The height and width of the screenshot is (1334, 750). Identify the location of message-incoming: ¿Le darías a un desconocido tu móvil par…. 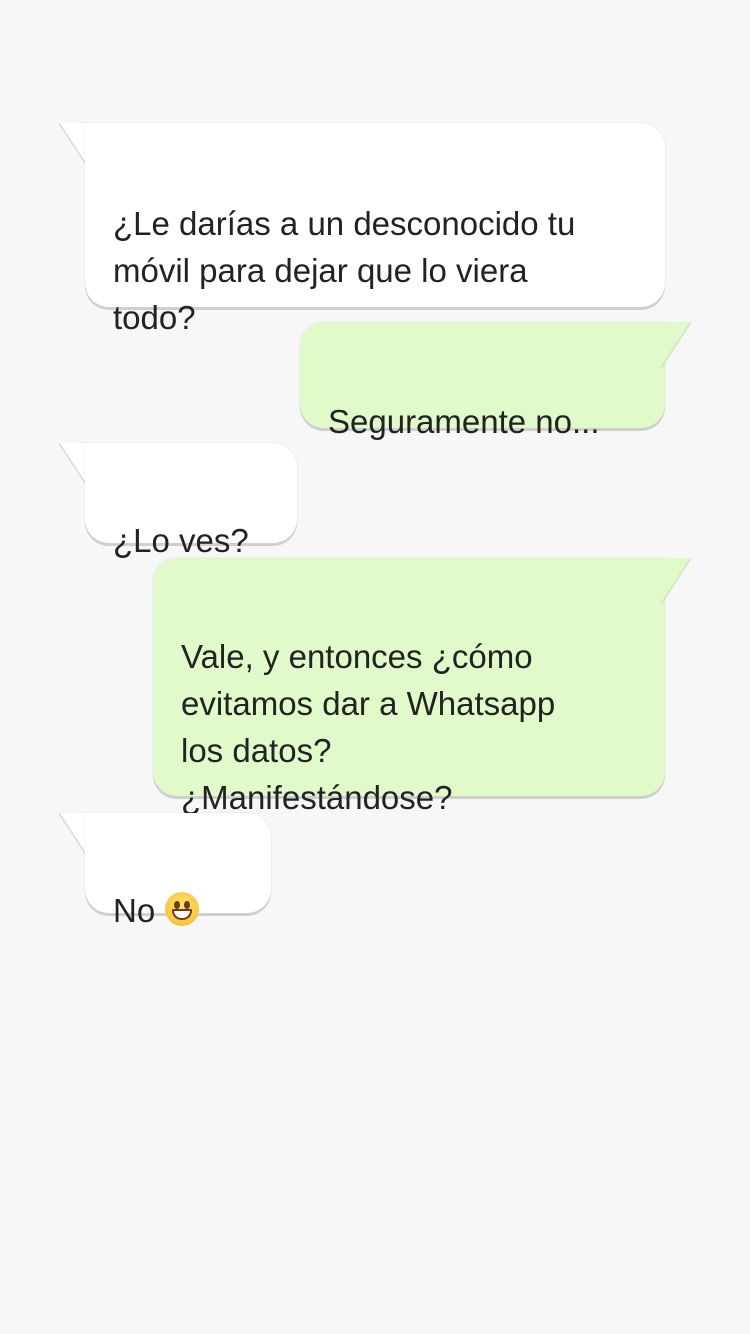
(362, 229).